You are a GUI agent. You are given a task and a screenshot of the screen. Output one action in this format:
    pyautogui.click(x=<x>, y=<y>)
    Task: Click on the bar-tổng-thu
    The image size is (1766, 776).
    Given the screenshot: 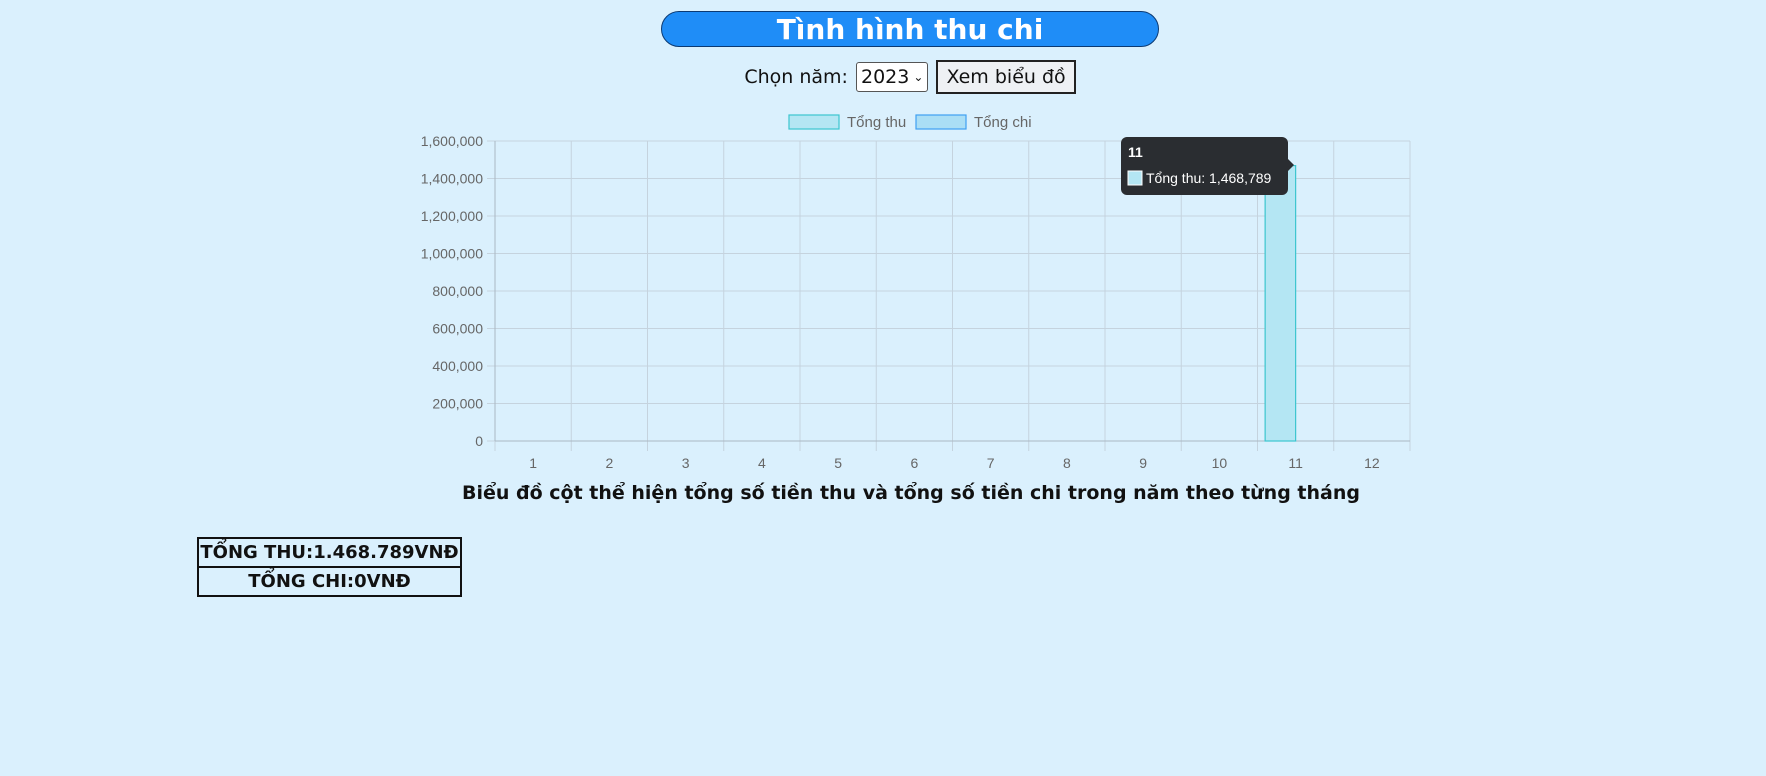 What is the action you would take?
    pyautogui.click(x=1280, y=303)
    